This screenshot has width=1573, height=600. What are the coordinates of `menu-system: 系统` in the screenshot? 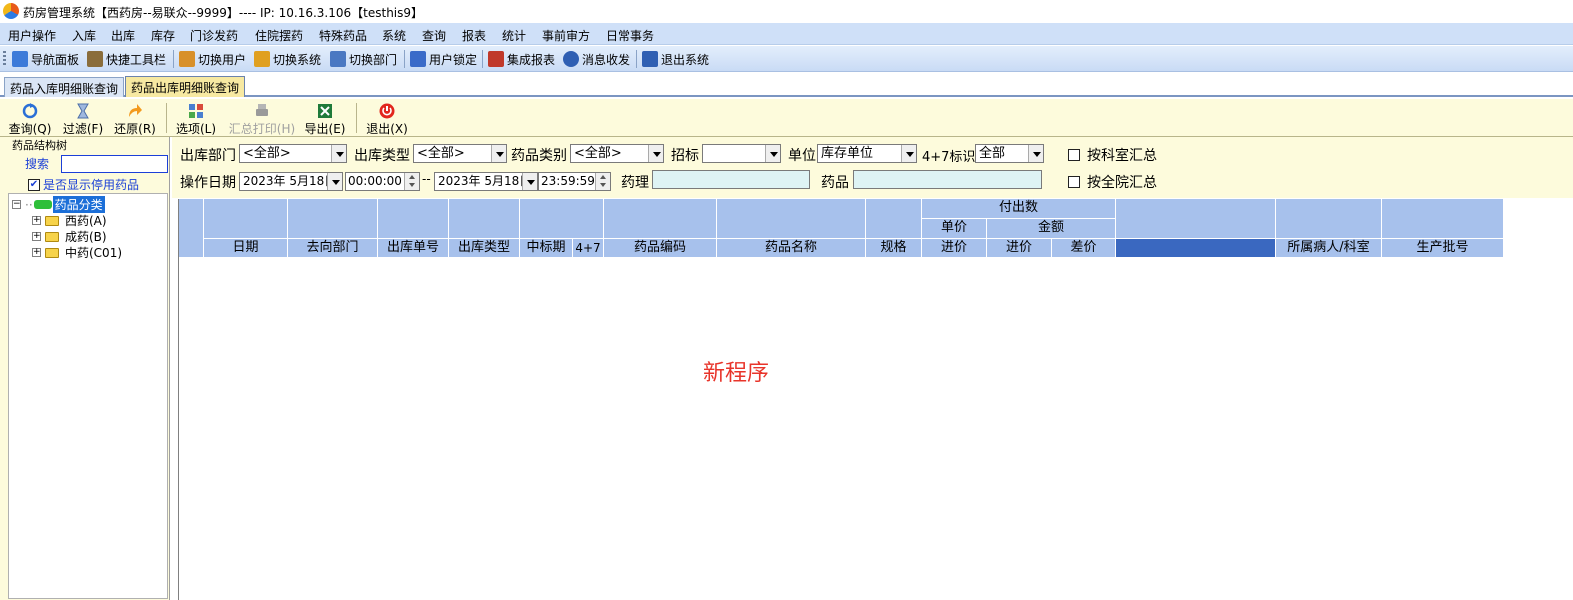 It's located at (394, 35).